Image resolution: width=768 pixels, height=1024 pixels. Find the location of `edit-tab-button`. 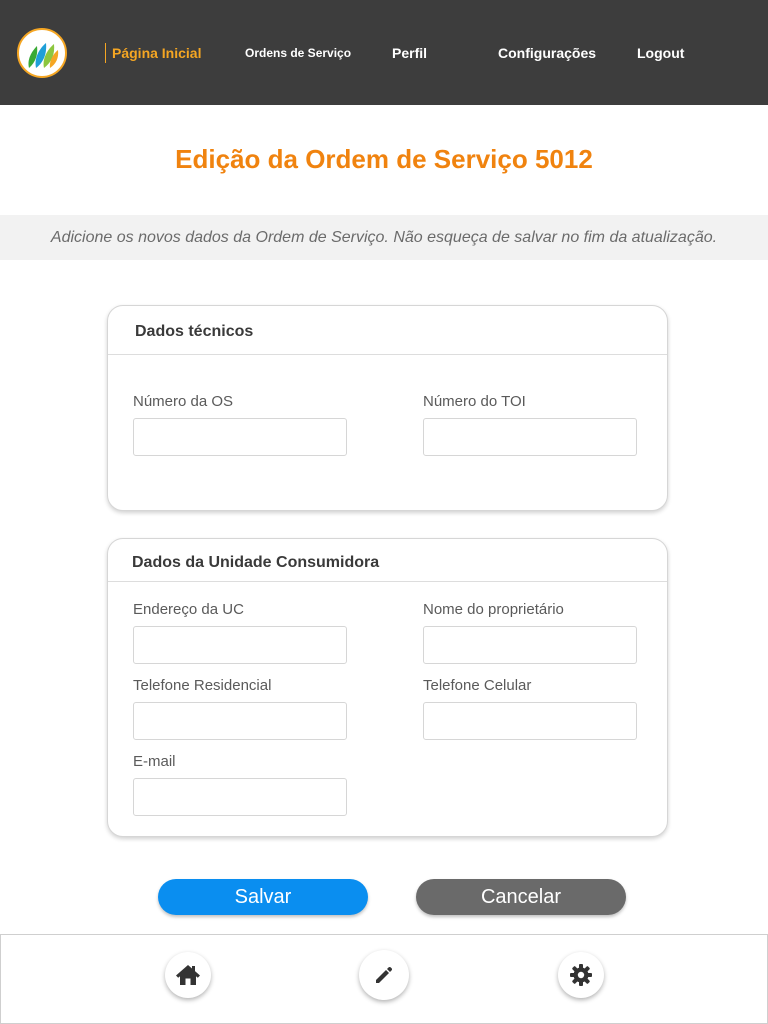

edit-tab-button is located at coordinates (384, 975).